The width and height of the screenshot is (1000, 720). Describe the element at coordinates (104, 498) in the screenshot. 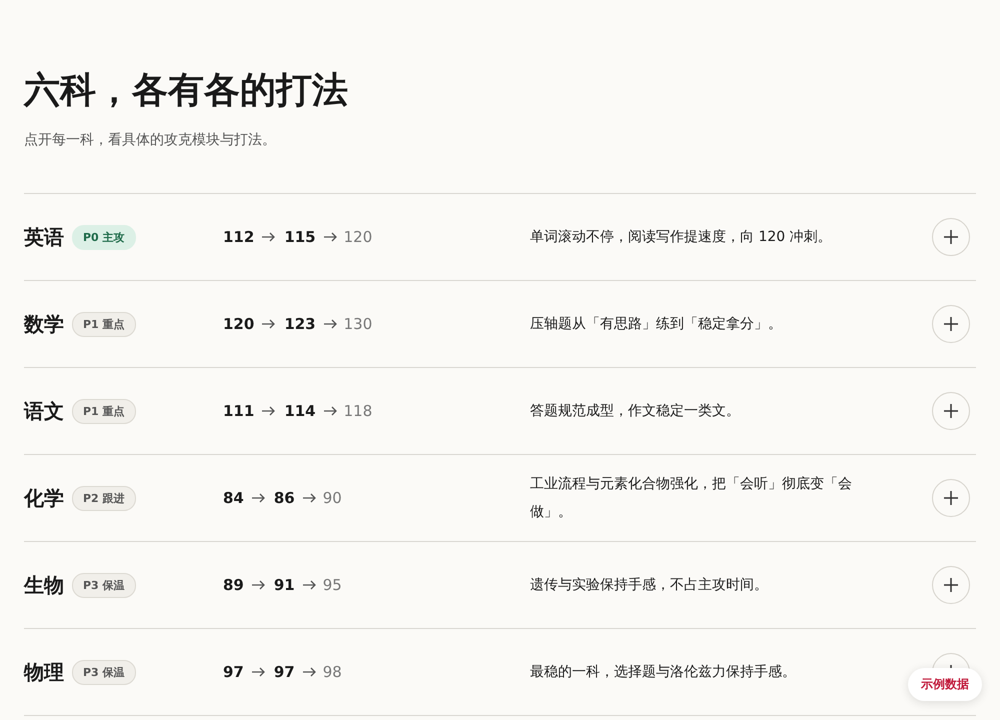

I see `priority-tag: P2 跟进` at that location.